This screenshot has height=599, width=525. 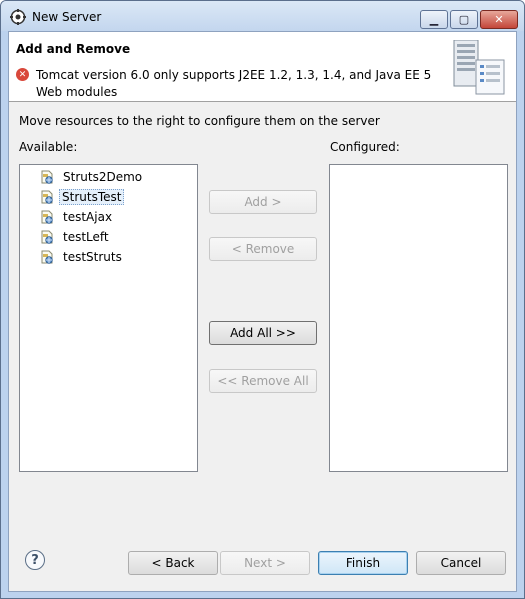 I want to click on add-all-button-label: Add All >>, so click(x=263, y=333).